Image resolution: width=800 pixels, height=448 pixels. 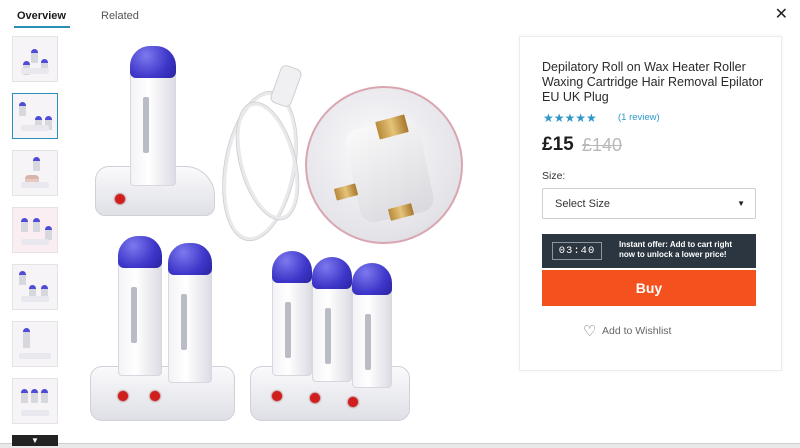 What do you see at coordinates (42, 19) in the screenshot?
I see `tab-overview: Overview` at bounding box center [42, 19].